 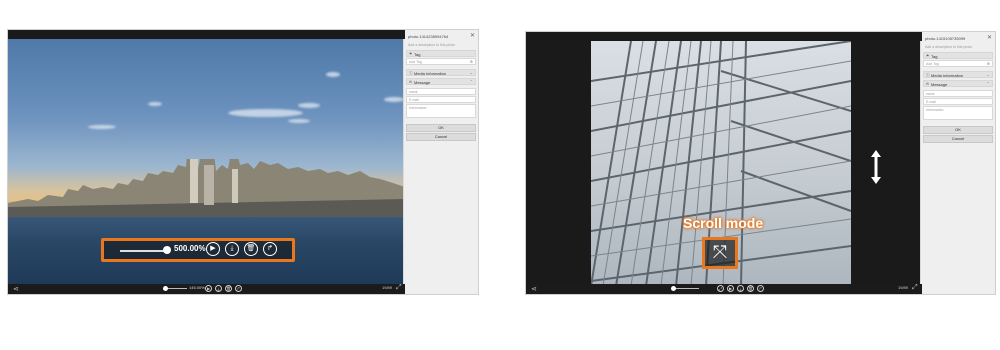 What do you see at coordinates (876, 167) in the screenshot?
I see `vertical-scroll-arrow-icon` at bounding box center [876, 167].